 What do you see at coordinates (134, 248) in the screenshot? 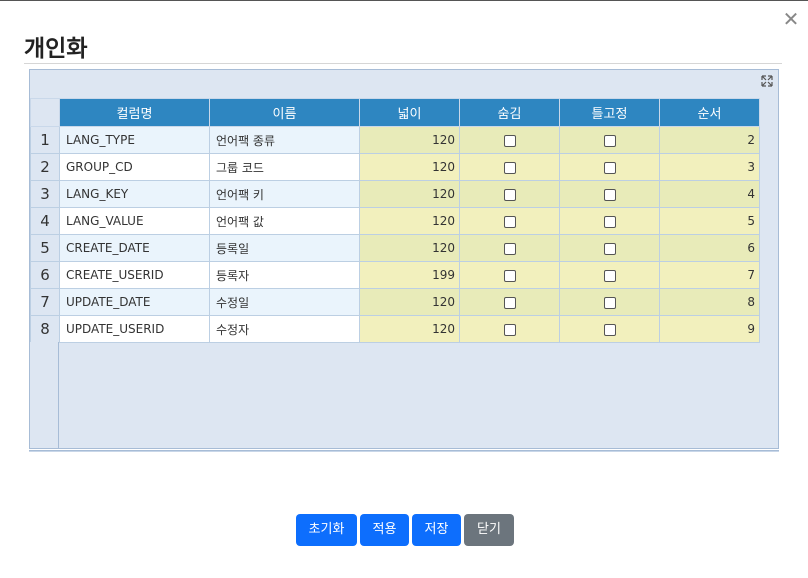
I see `cell-column-name: CREATE_DATE` at bounding box center [134, 248].